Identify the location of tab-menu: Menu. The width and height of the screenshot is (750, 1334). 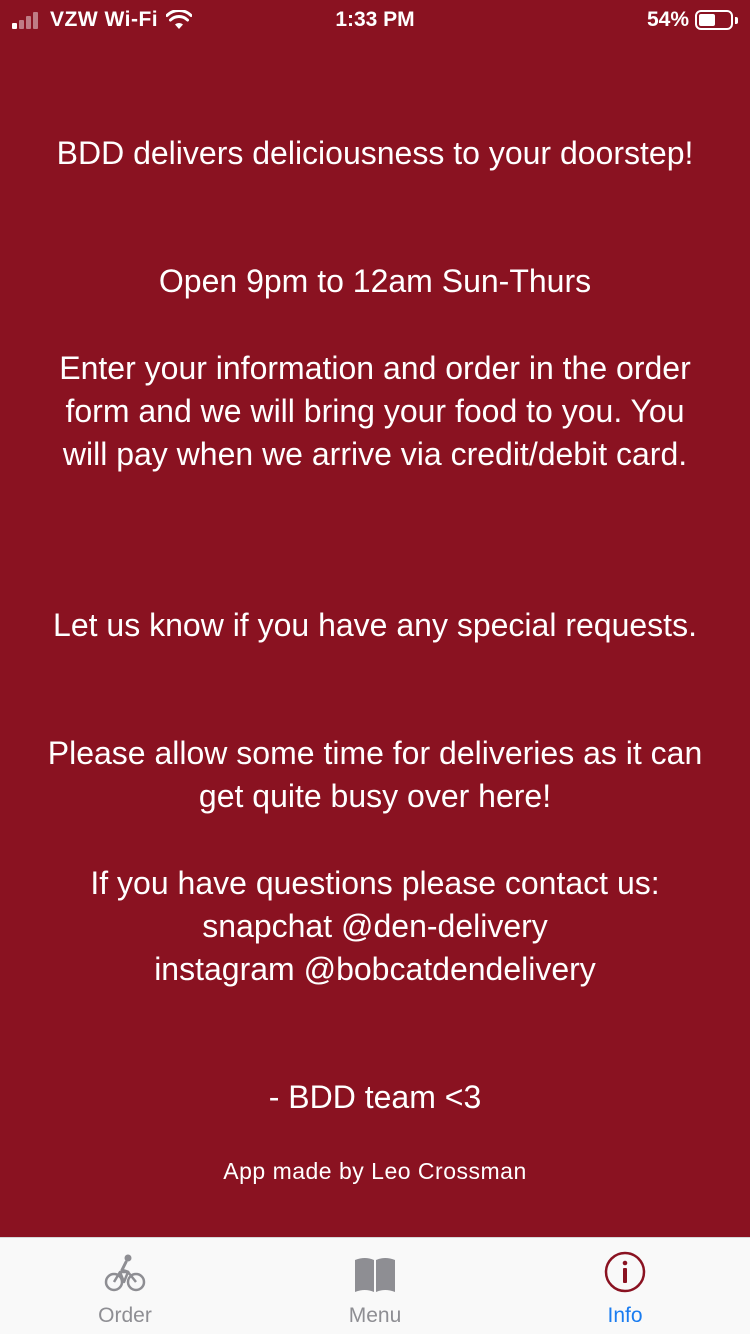
(375, 1286).